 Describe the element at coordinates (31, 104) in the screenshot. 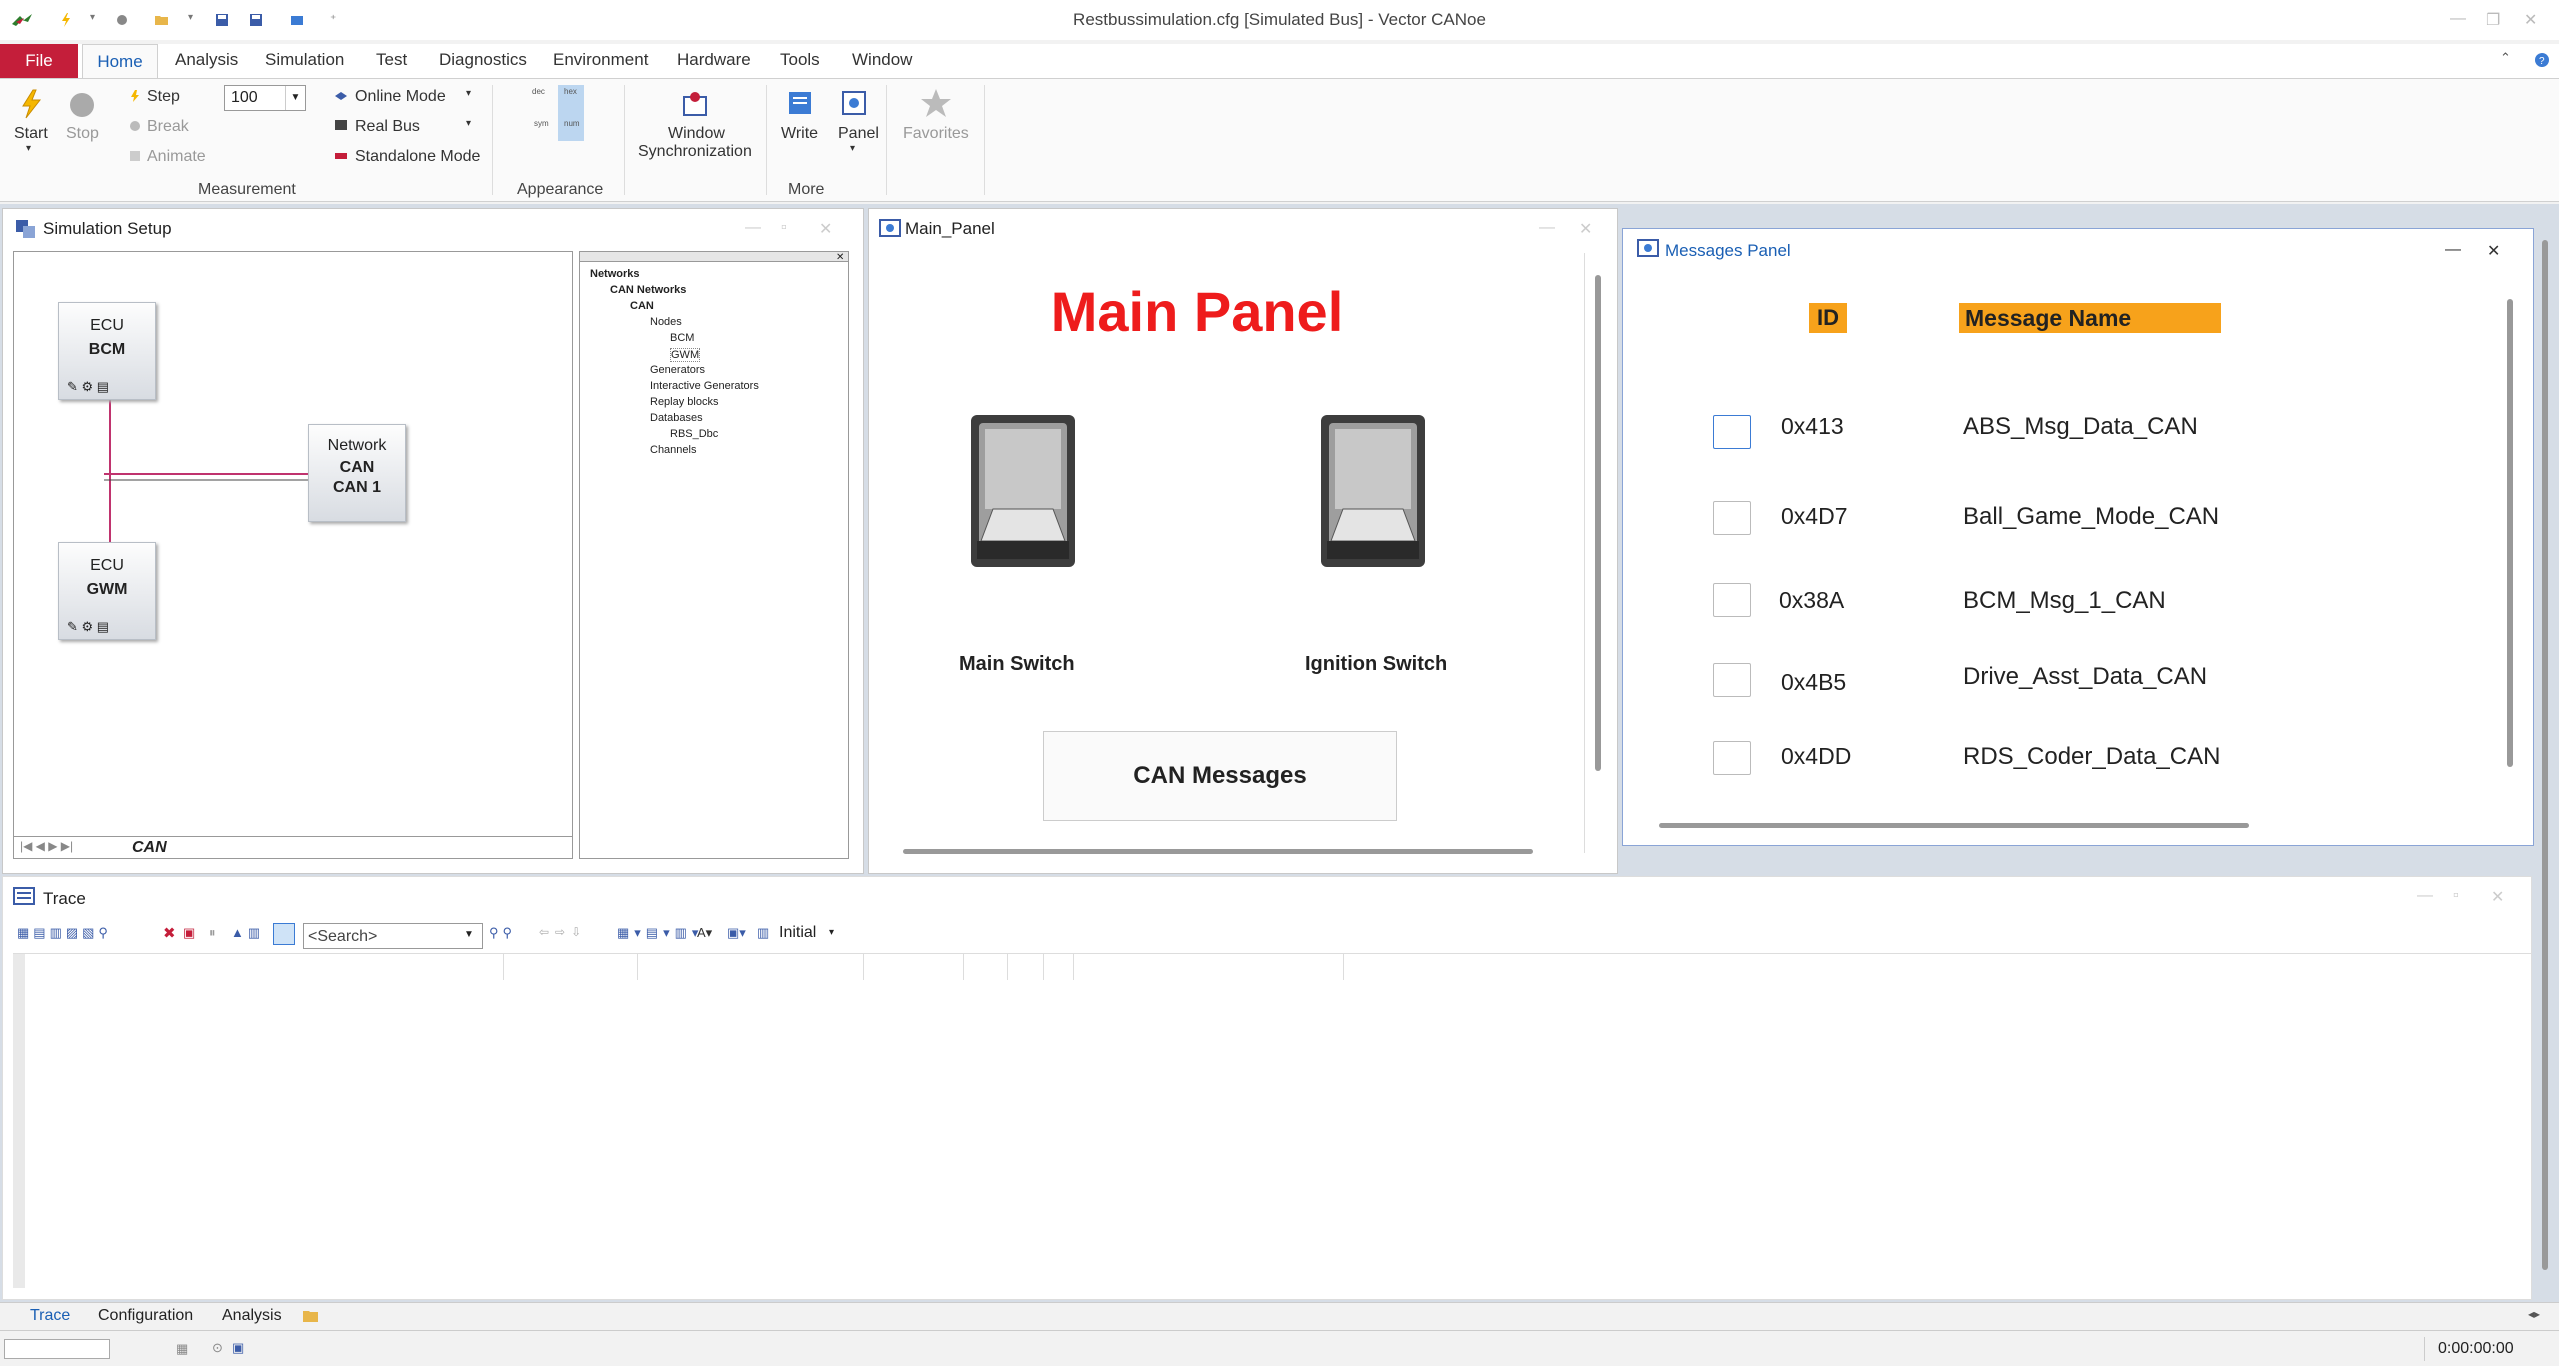

I see `start-lightning-icon` at that location.